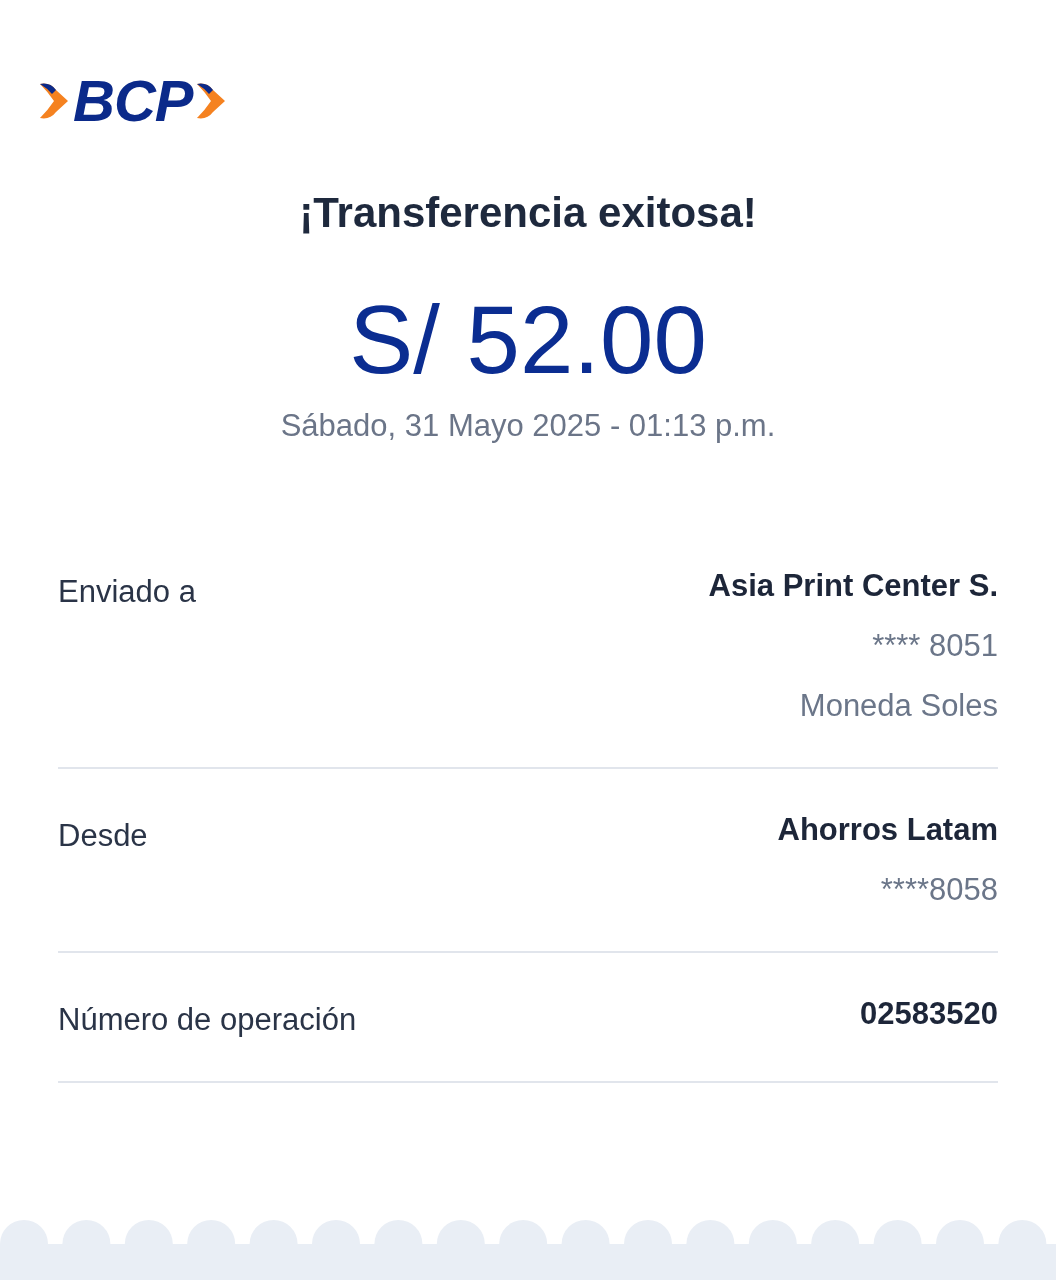 This screenshot has width=1056, height=1280. What do you see at coordinates (133, 101) in the screenshot?
I see `logo-text: BCP` at bounding box center [133, 101].